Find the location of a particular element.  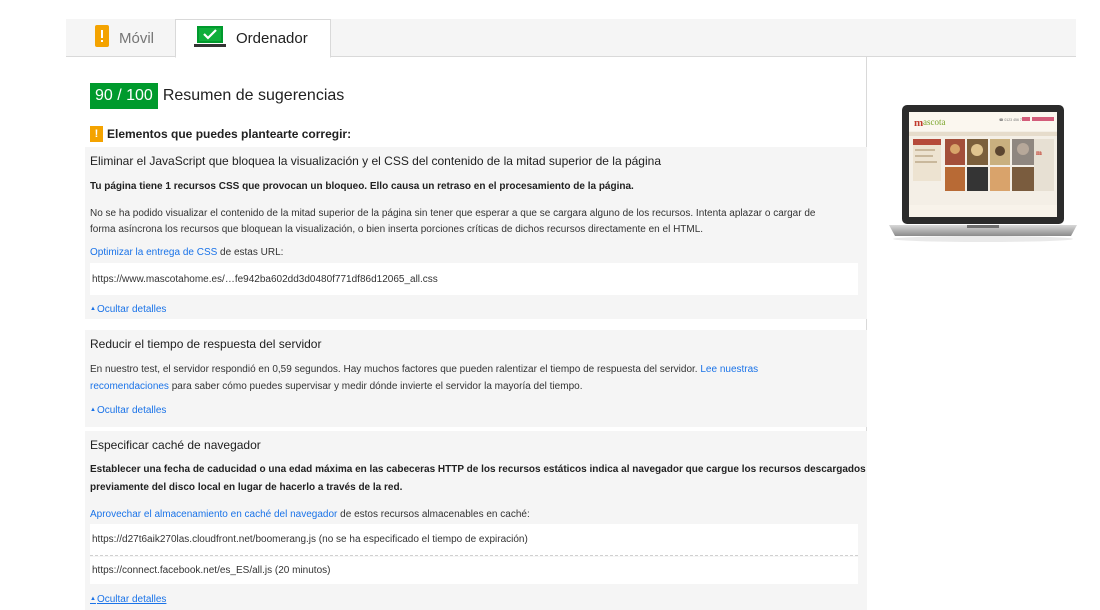

rule-title: Especificar caché de navegador is located at coordinates (175, 445).